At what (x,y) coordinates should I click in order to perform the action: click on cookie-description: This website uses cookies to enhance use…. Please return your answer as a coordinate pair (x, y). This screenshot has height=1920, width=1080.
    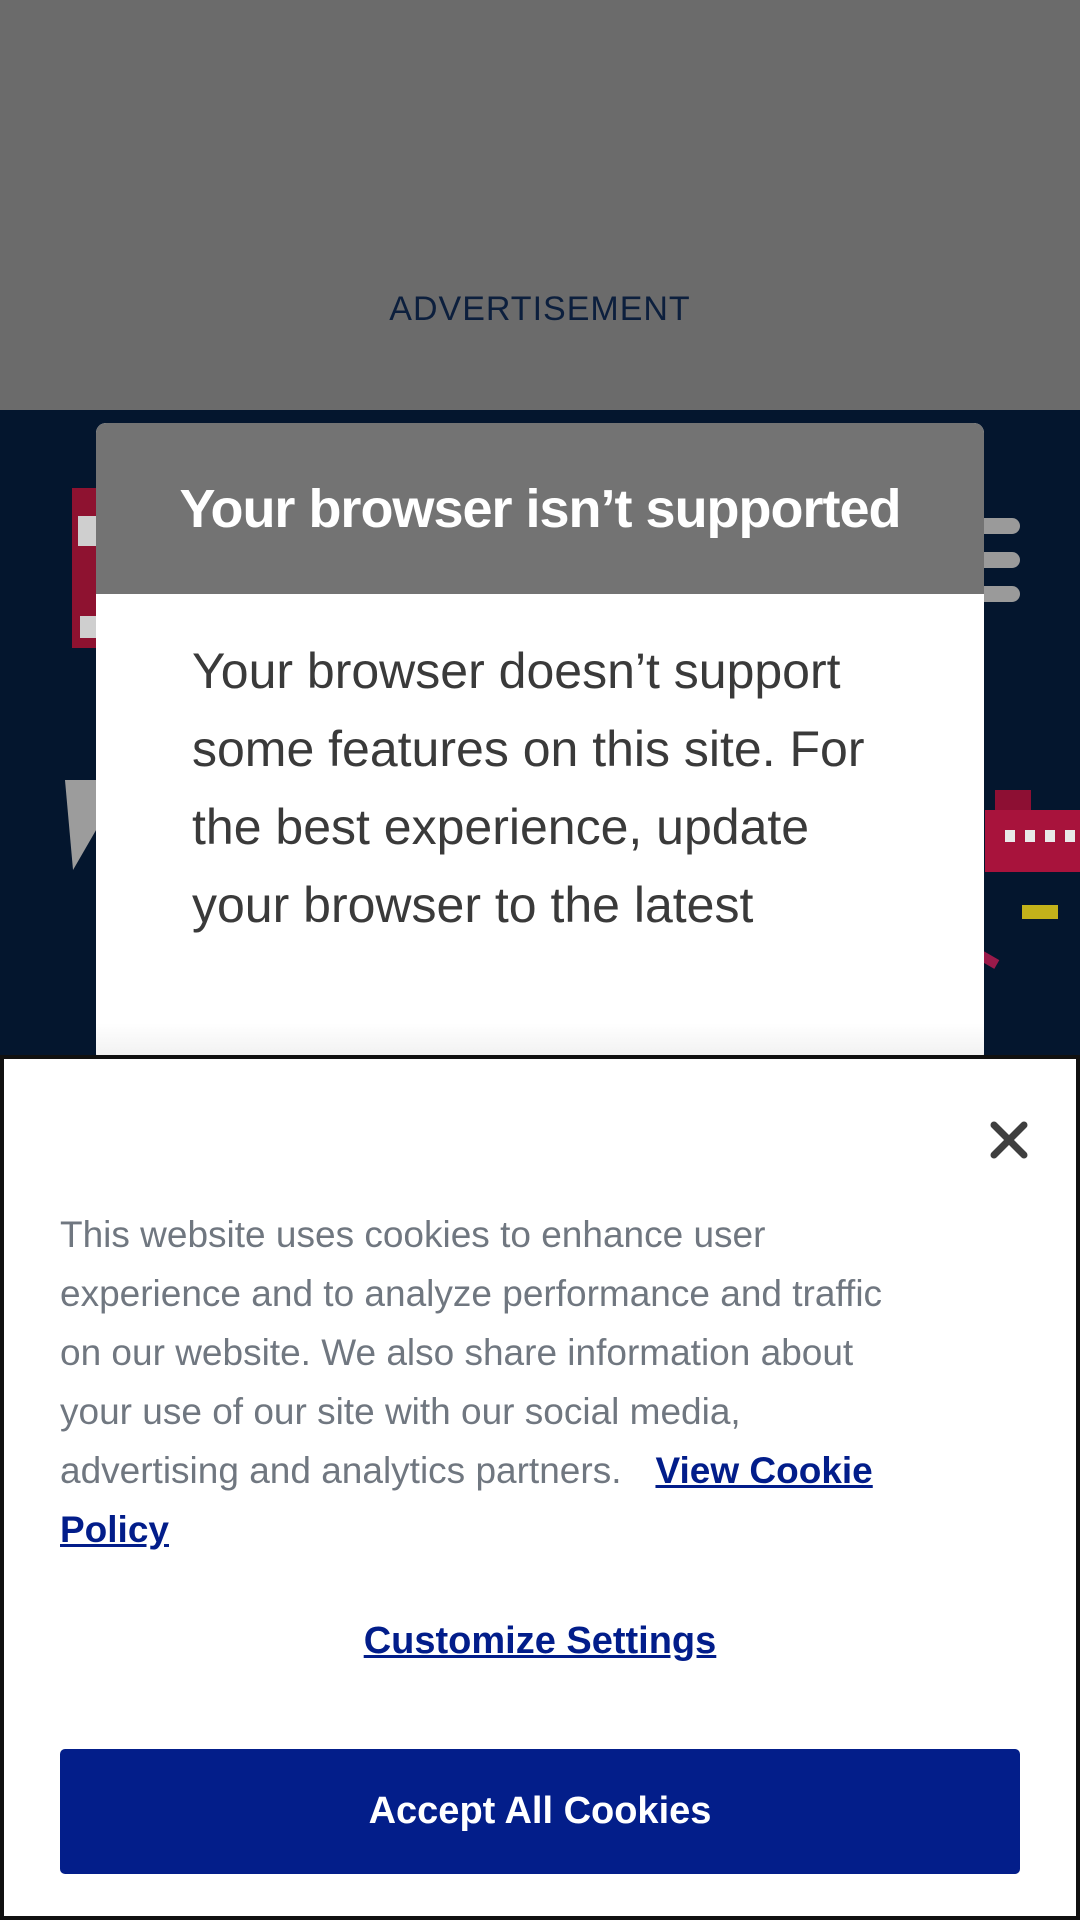
    Looking at the image, I should click on (480, 1382).